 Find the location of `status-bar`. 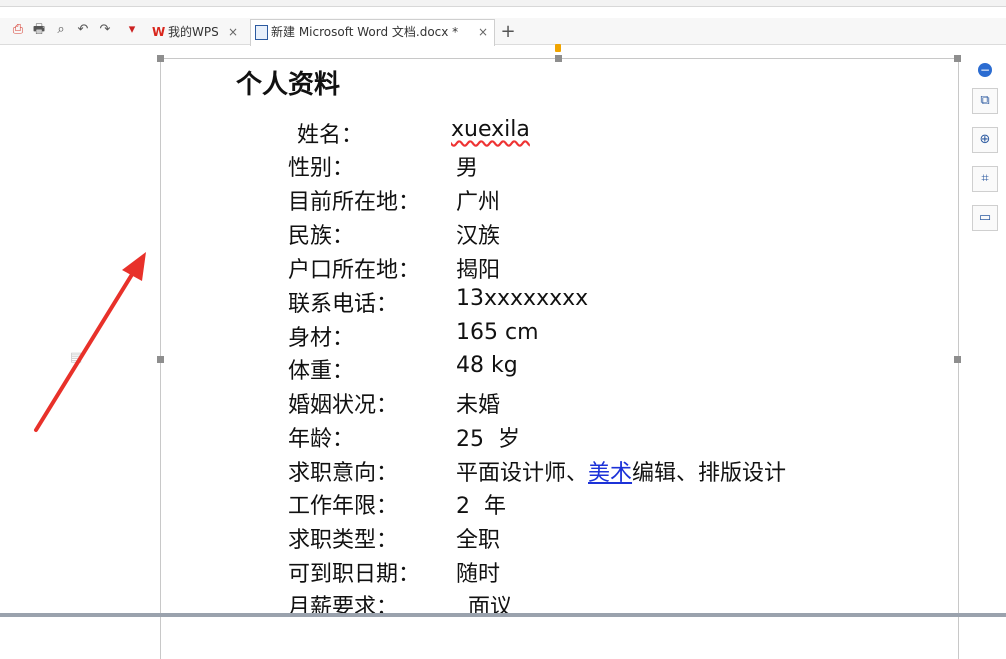

status-bar is located at coordinates (503, 615).